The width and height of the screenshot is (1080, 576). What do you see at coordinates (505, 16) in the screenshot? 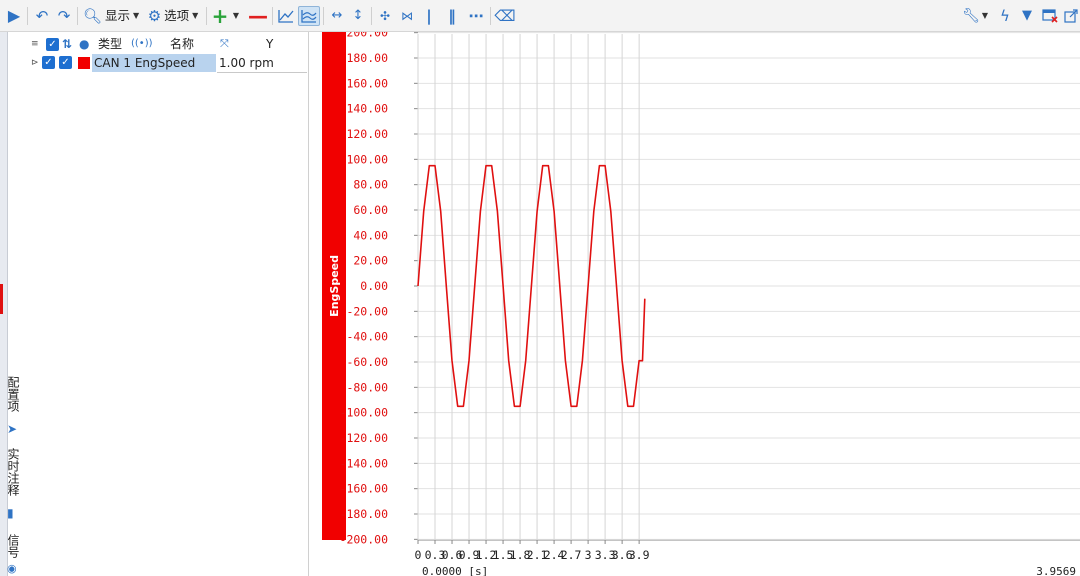
I see `eraser-icon: ⌫` at bounding box center [505, 16].